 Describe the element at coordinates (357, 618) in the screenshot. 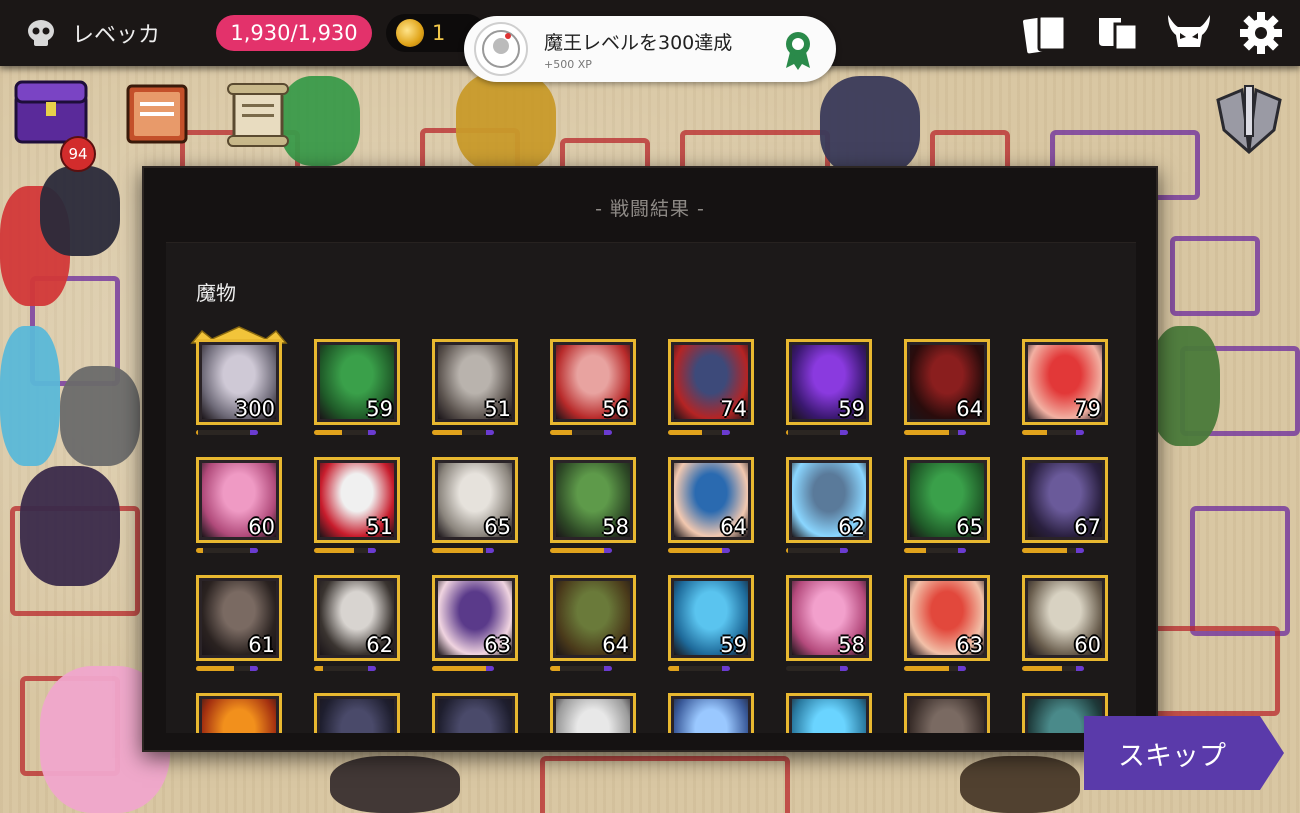

I see `monster-portrait-frame: 62` at that location.